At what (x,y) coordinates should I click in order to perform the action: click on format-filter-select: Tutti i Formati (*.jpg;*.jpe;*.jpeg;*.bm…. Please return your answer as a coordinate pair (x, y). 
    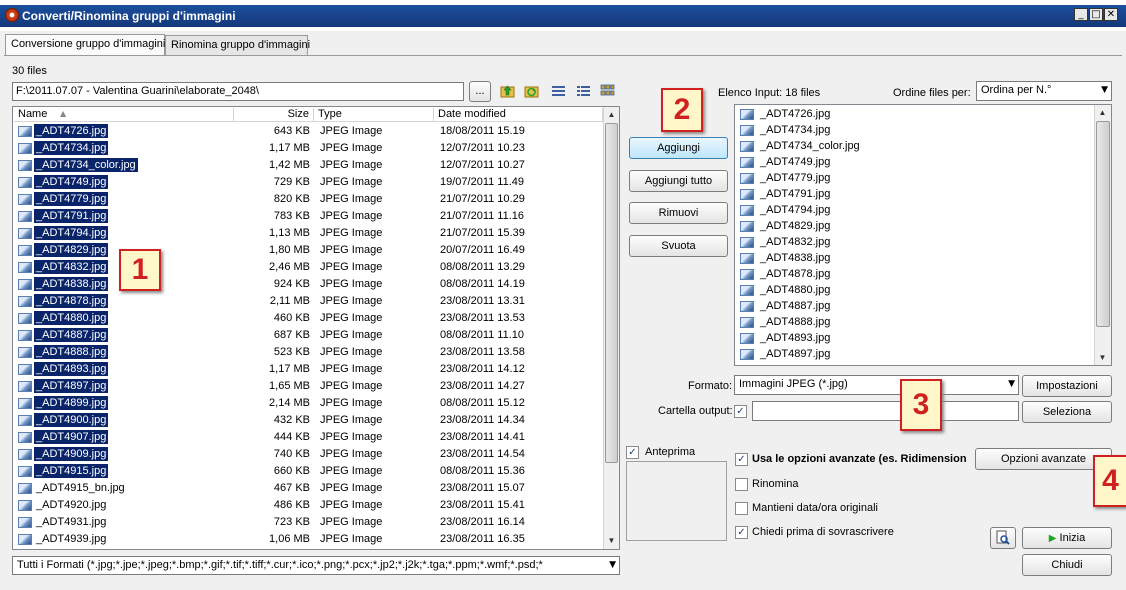
    Looking at the image, I should click on (316, 565).